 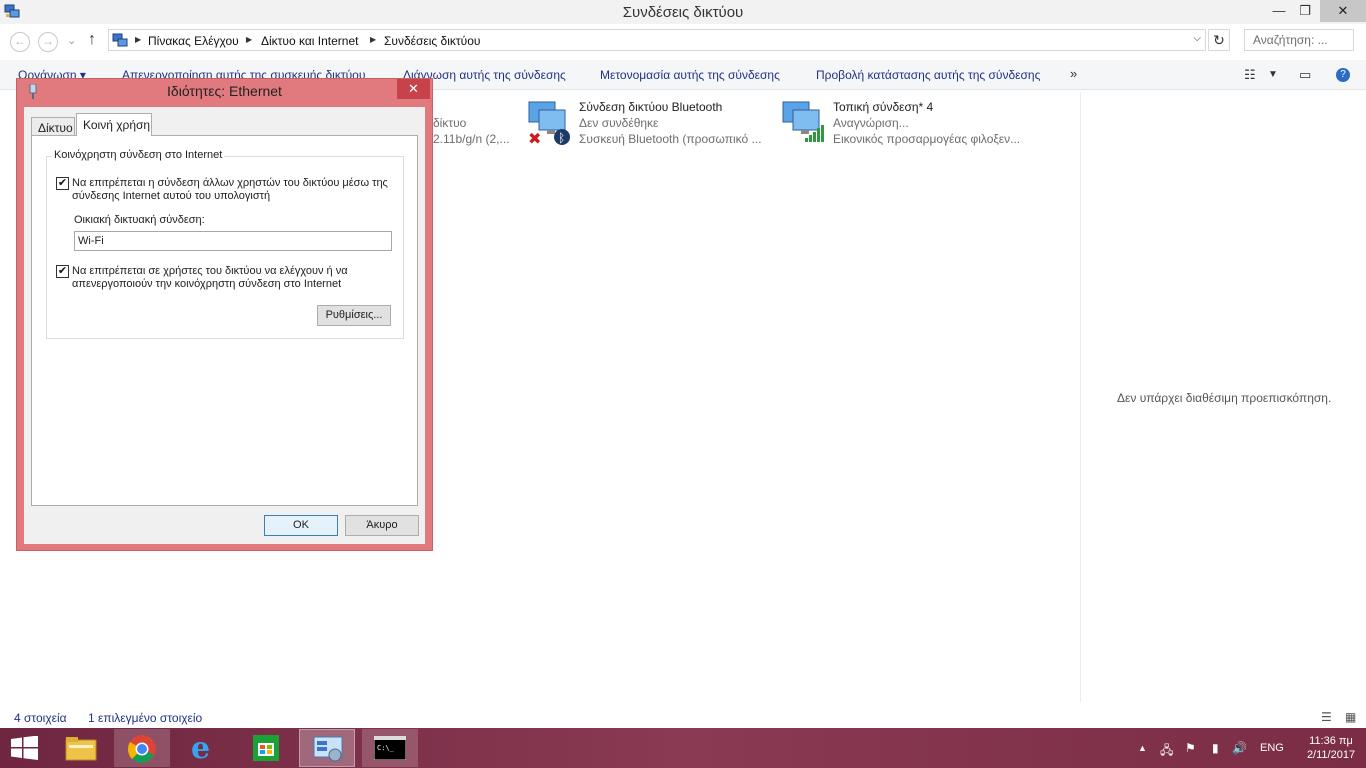 I want to click on preview-pane-icon: ▭, so click(x=1305, y=75).